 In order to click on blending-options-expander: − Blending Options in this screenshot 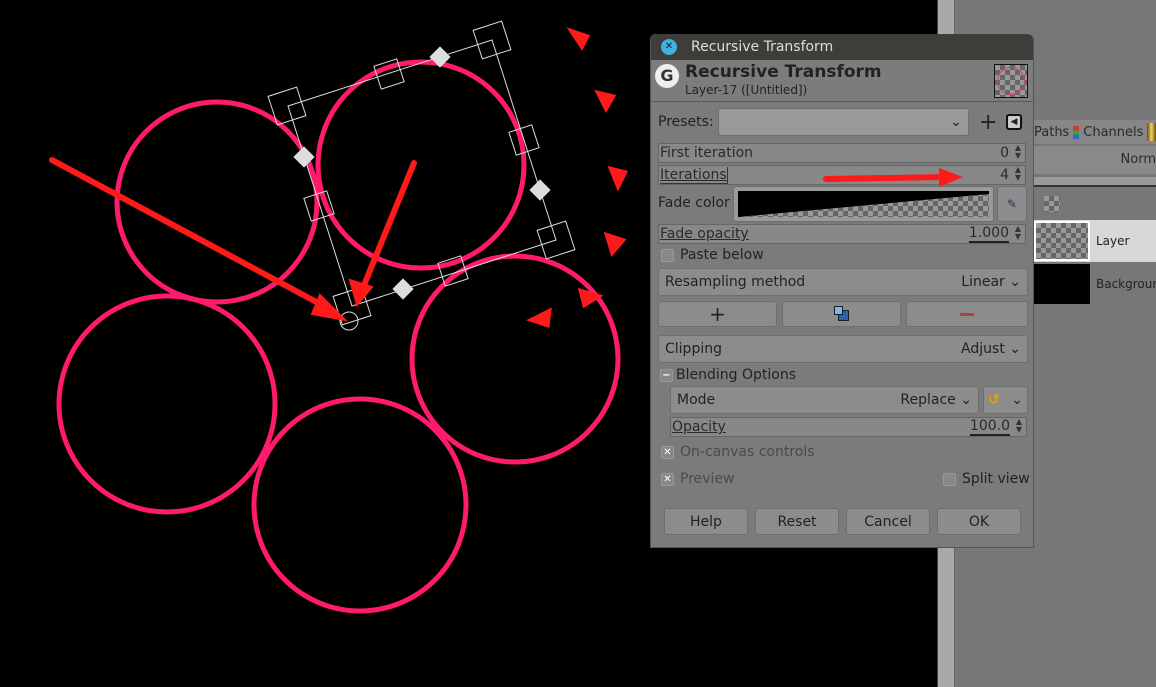, I will do `click(728, 375)`.